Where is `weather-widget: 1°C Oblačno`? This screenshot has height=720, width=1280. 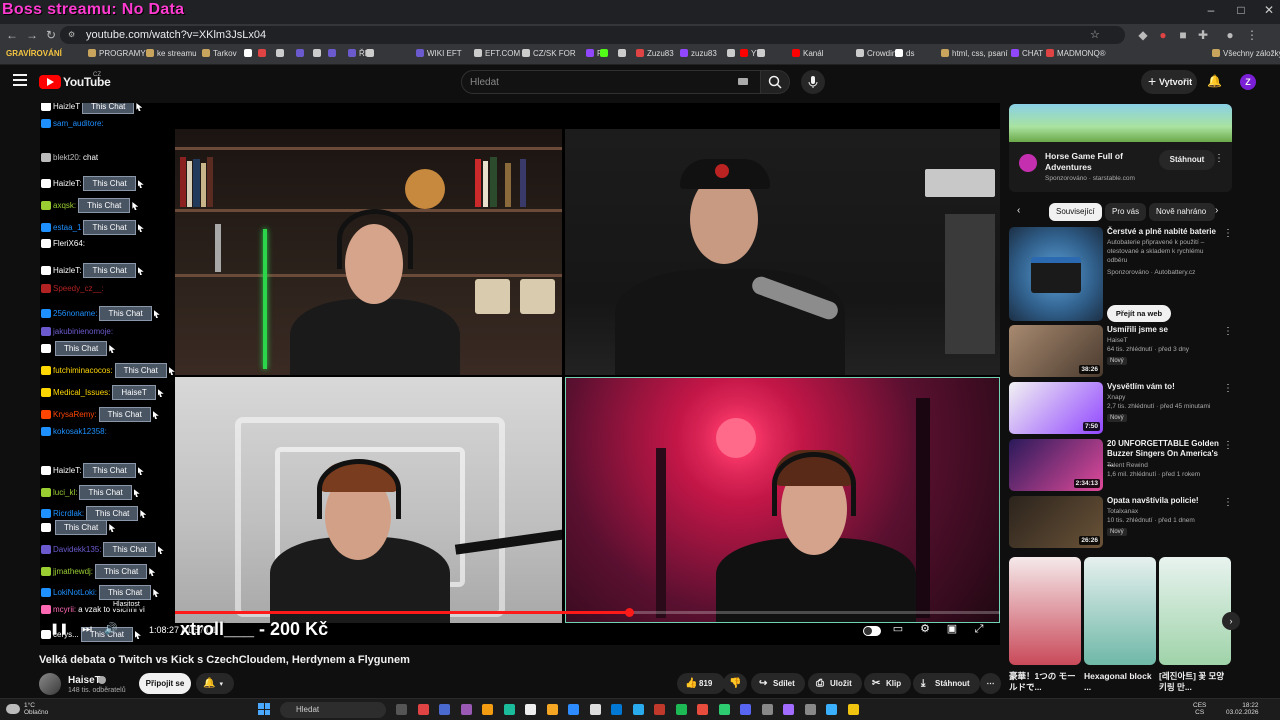
weather-widget: 1°C Oblačno is located at coordinates (36, 709).